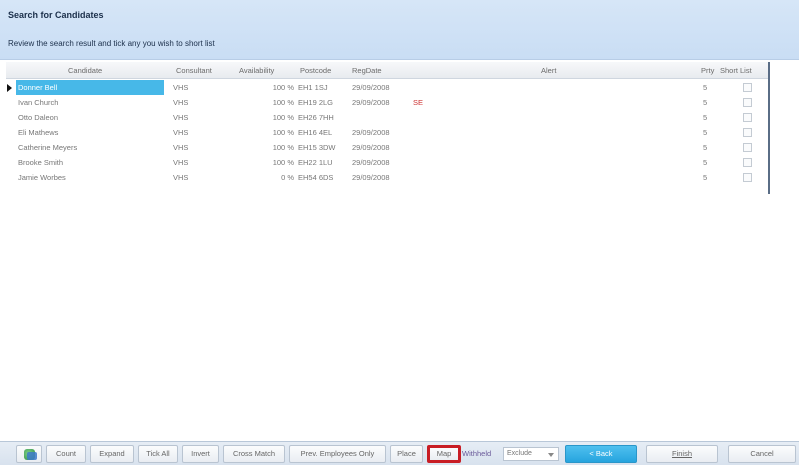 This screenshot has height=465, width=799. I want to click on cell-postcode: EH22 1LU, so click(315, 162).